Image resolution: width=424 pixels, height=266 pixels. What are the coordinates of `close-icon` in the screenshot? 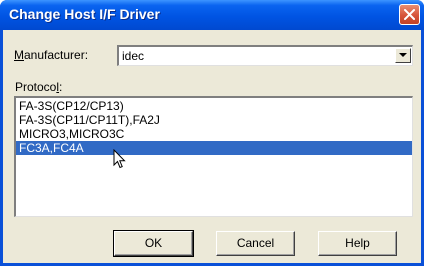 It's located at (409, 14).